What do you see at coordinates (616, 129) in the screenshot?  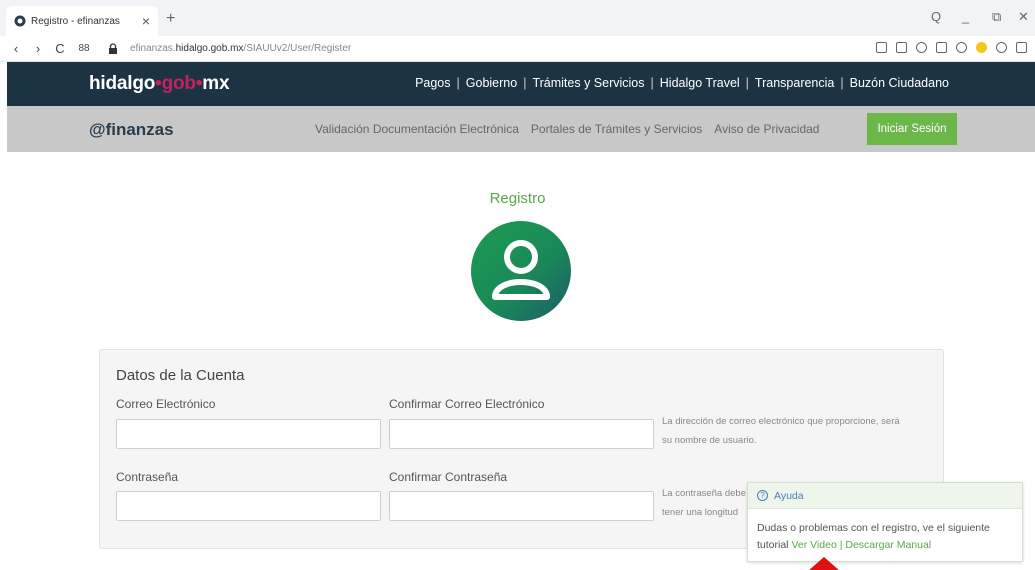 I see `nav-portales: Portales de Trámites y Servicios` at bounding box center [616, 129].